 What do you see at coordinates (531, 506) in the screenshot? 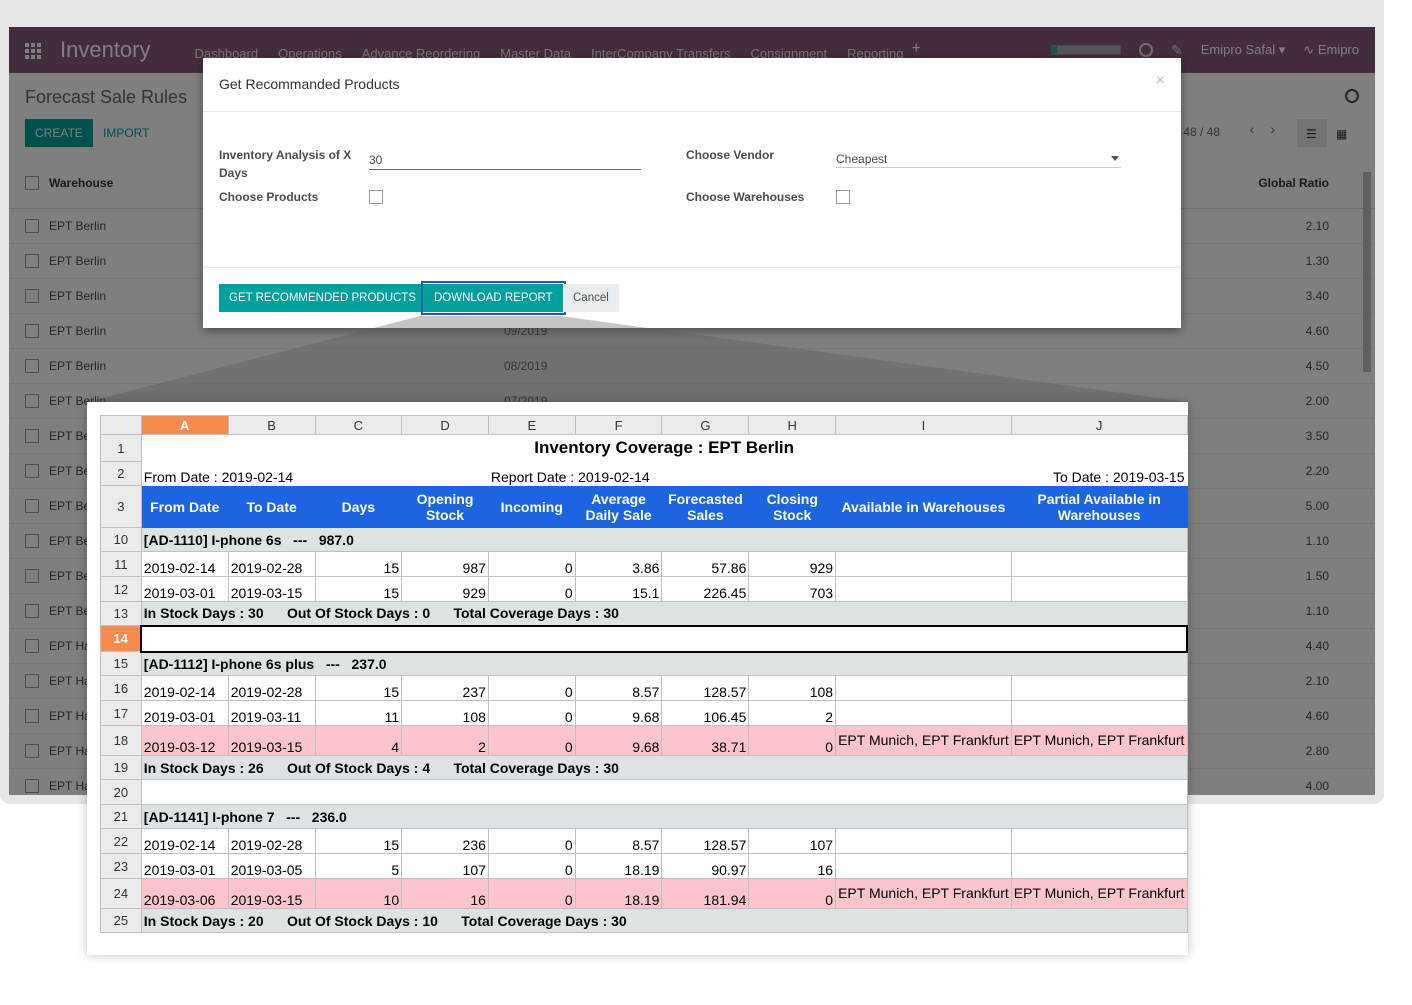
I see `report-column-header: Incoming` at bounding box center [531, 506].